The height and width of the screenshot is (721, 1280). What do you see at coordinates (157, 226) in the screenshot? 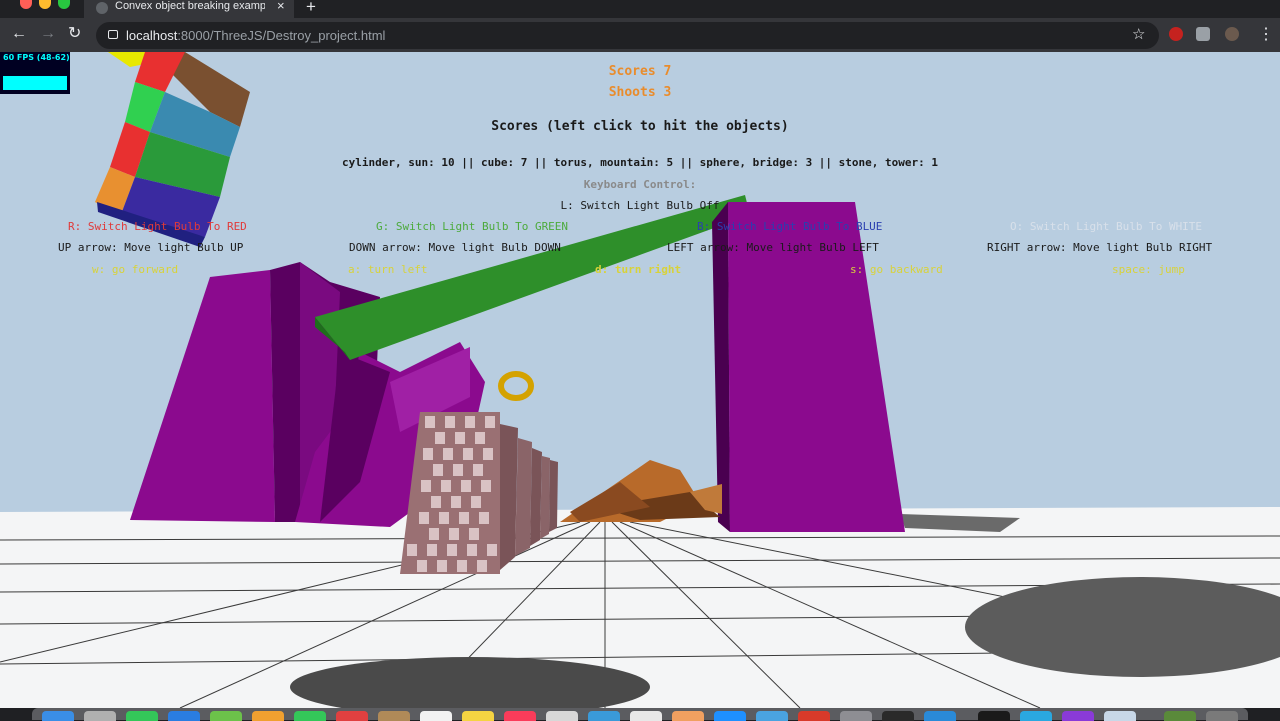
I see `red-light-hint: R: Switch Light Bulb To RED` at bounding box center [157, 226].